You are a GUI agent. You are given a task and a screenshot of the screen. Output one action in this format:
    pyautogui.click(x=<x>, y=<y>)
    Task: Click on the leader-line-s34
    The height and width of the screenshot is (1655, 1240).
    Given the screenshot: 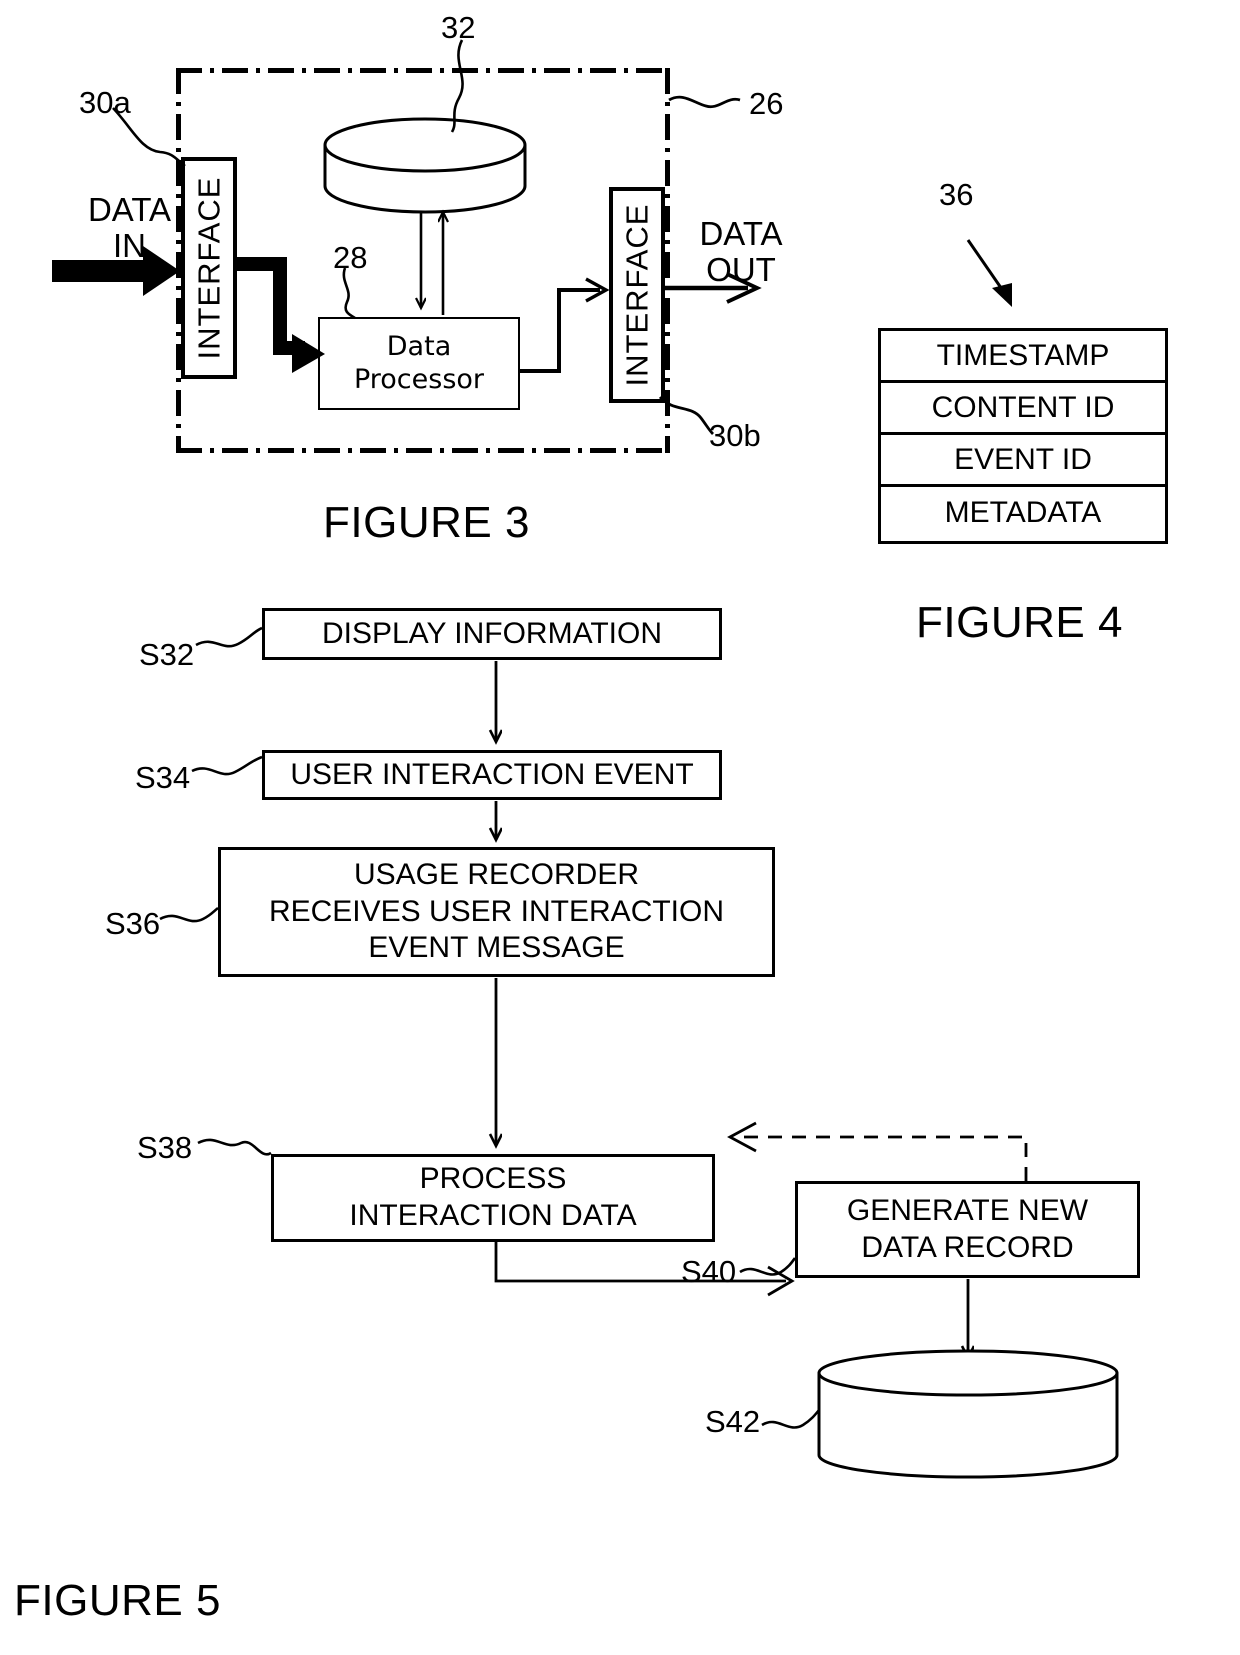 What is the action you would take?
    pyautogui.click(x=227, y=765)
    